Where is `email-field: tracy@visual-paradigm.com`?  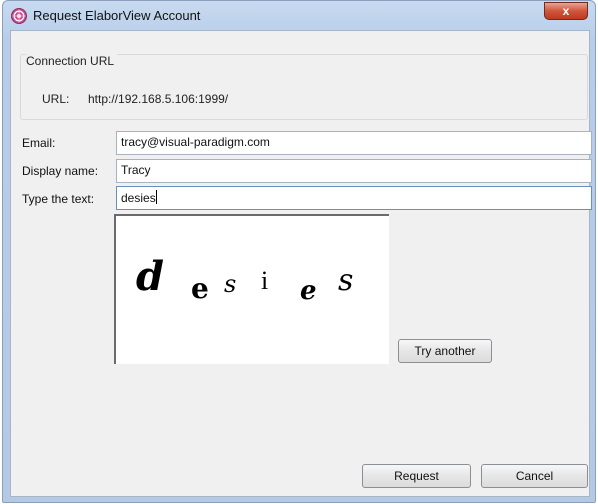
email-field: tracy@visual-paradigm.com is located at coordinates (354, 143).